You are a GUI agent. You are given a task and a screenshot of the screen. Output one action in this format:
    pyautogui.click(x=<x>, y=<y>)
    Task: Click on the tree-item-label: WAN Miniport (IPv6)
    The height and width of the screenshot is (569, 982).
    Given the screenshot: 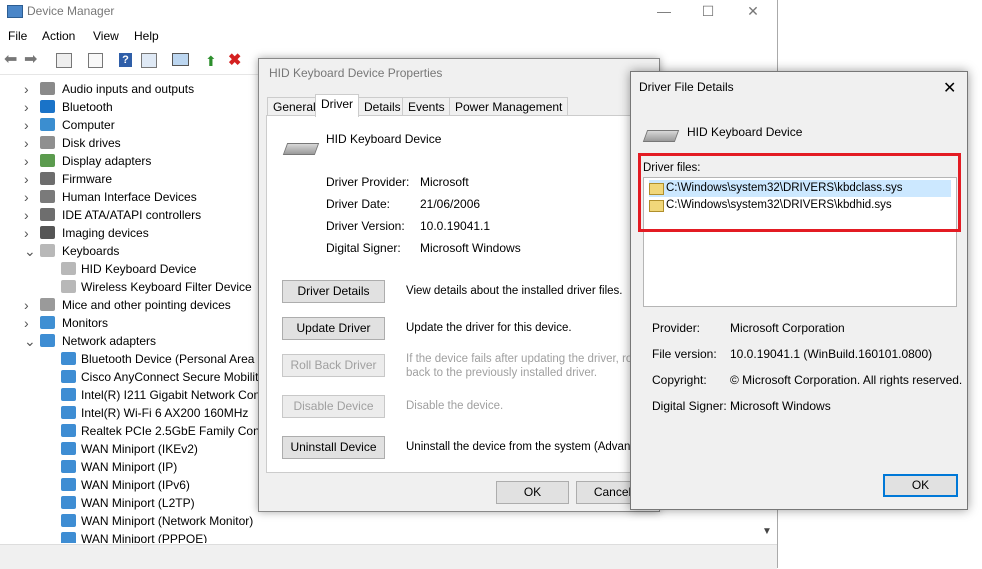 What is the action you would take?
    pyautogui.click(x=135, y=485)
    